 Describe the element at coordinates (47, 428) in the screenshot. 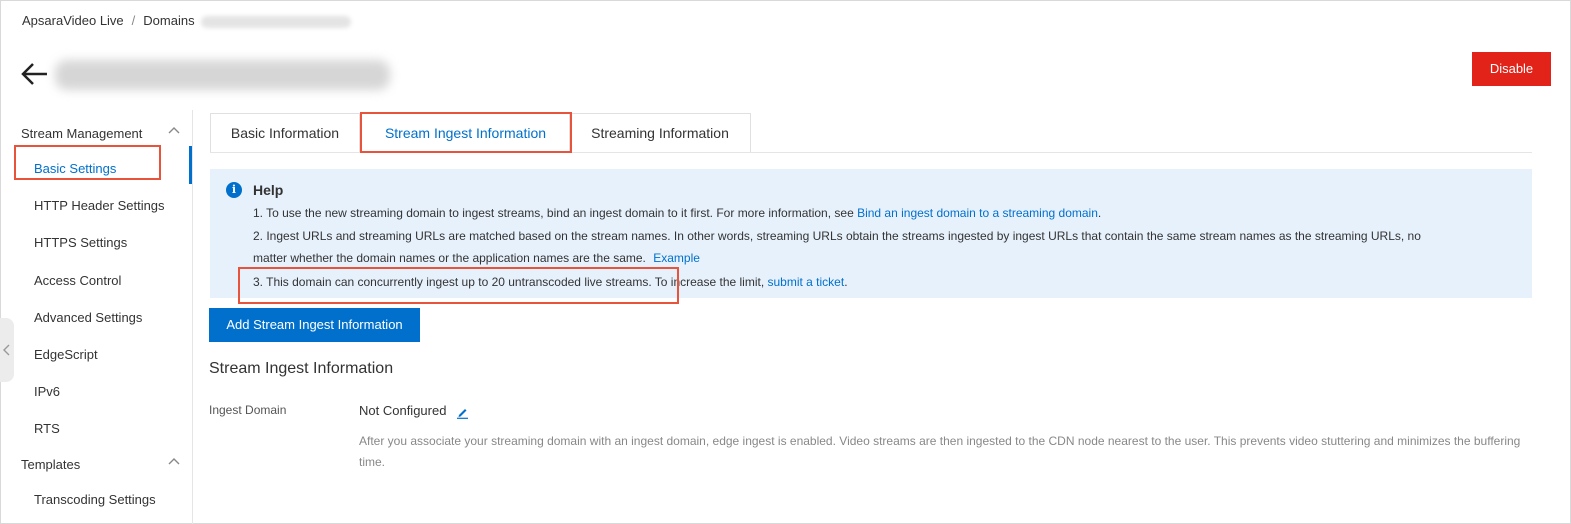

I see `sidebar-item-rts: RTS` at that location.